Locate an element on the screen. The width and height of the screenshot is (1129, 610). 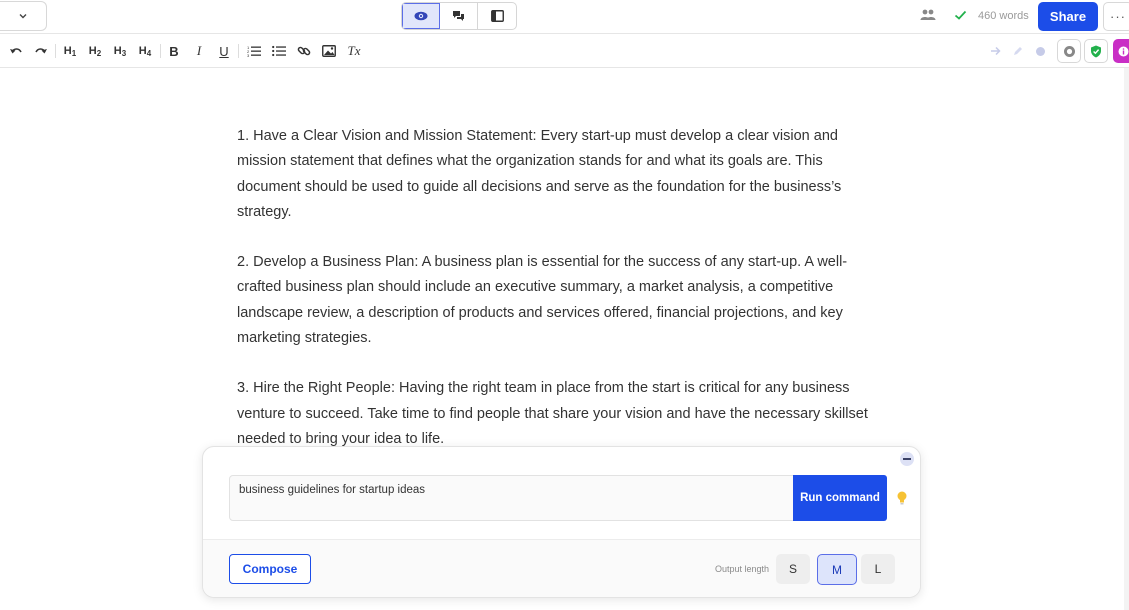
document-menu-dropdown is located at coordinates (23, 16).